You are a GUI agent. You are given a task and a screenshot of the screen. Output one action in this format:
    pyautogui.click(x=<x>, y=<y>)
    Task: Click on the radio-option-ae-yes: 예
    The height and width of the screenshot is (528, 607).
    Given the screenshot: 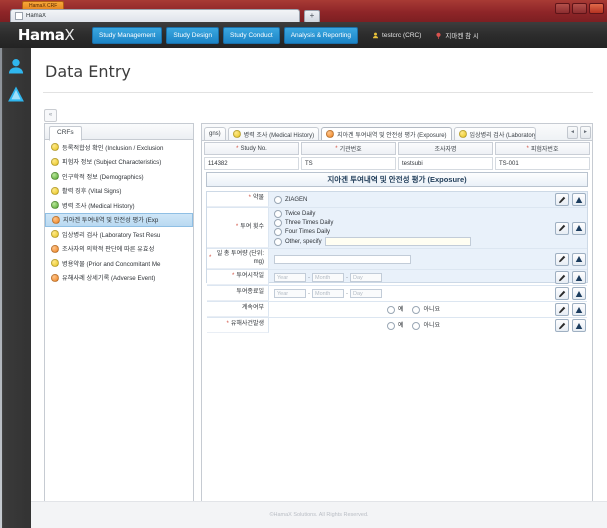 What is the action you would take?
    pyautogui.click(x=395, y=325)
    